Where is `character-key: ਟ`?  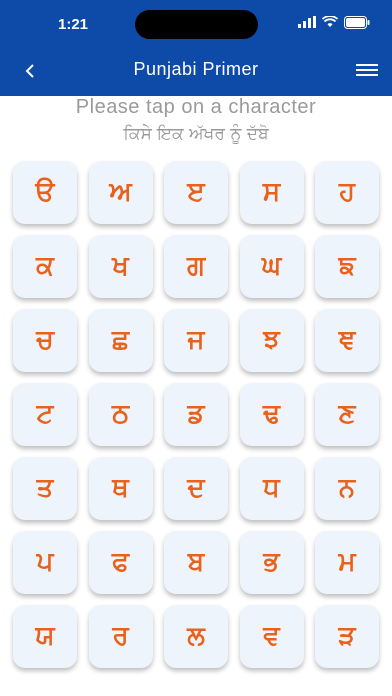
character-key: ਟ is located at coordinates (45, 414).